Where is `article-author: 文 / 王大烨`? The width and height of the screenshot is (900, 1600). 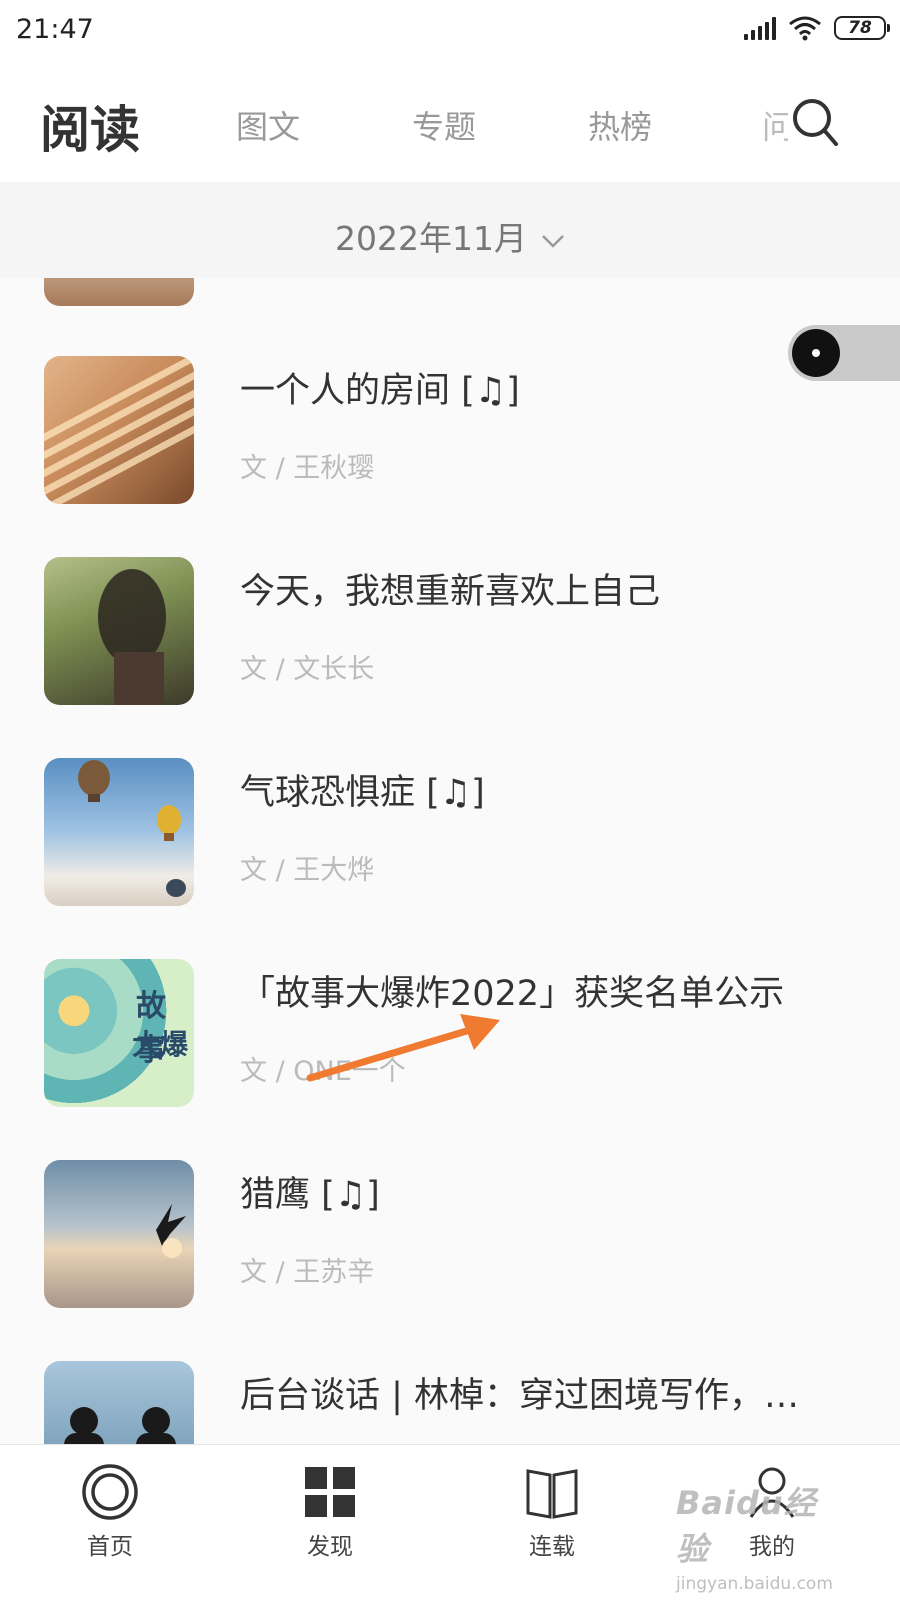 article-author: 文 / 王大烨 is located at coordinates (307, 870).